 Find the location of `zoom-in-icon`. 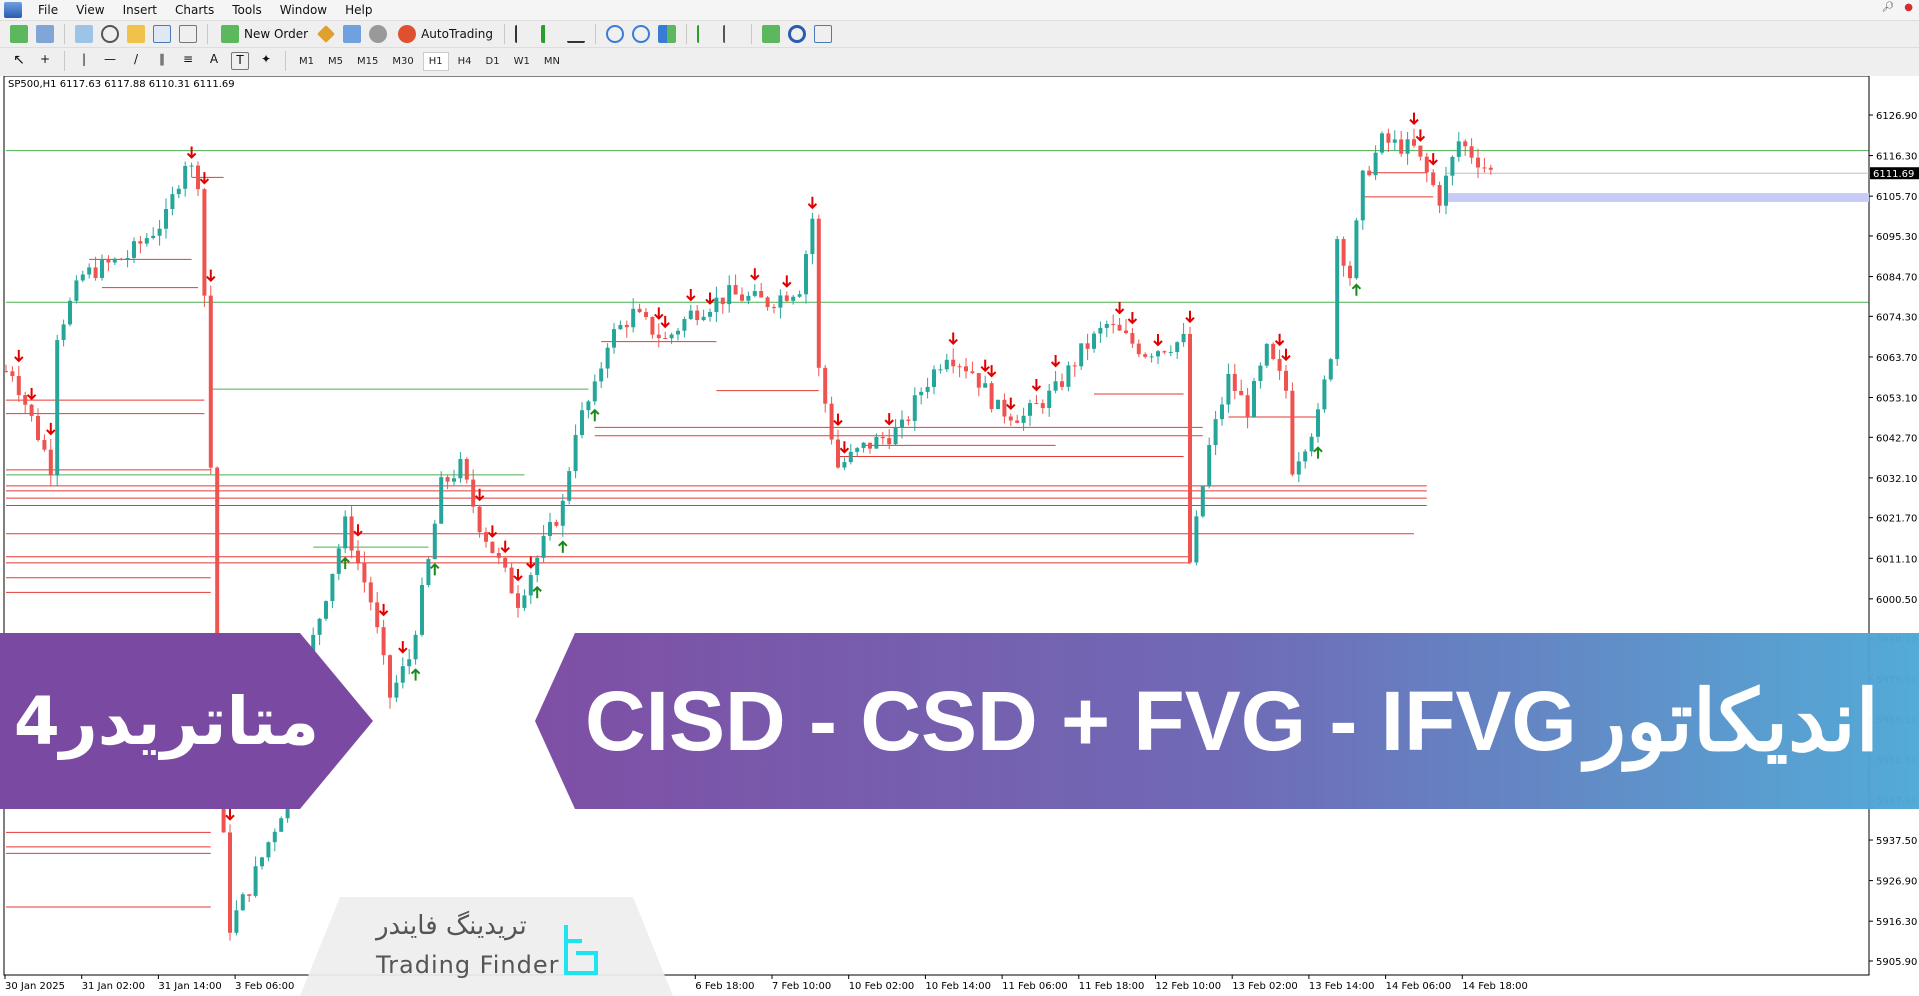

zoom-in-icon is located at coordinates (614, 34).